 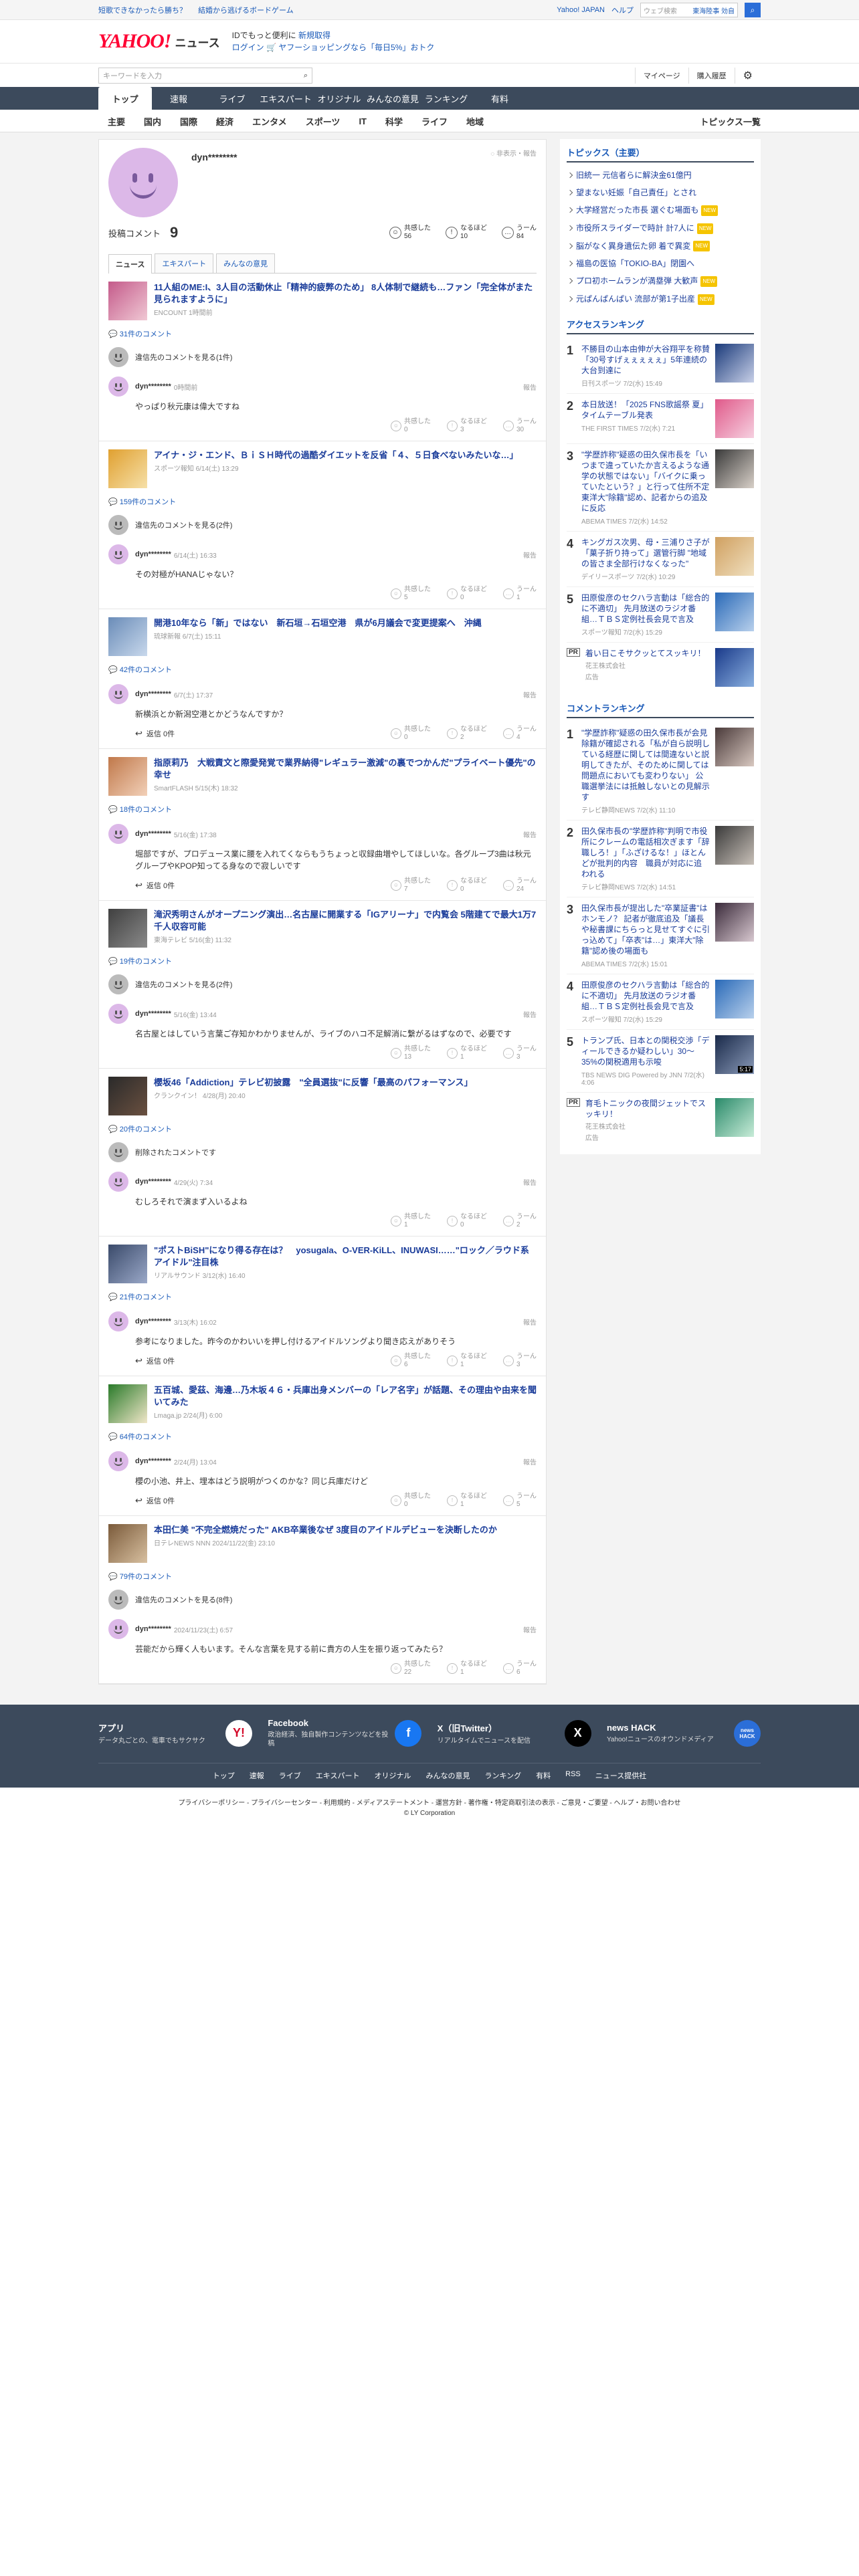 I want to click on purchase-history-button: 購入履歴, so click(x=711, y=76).